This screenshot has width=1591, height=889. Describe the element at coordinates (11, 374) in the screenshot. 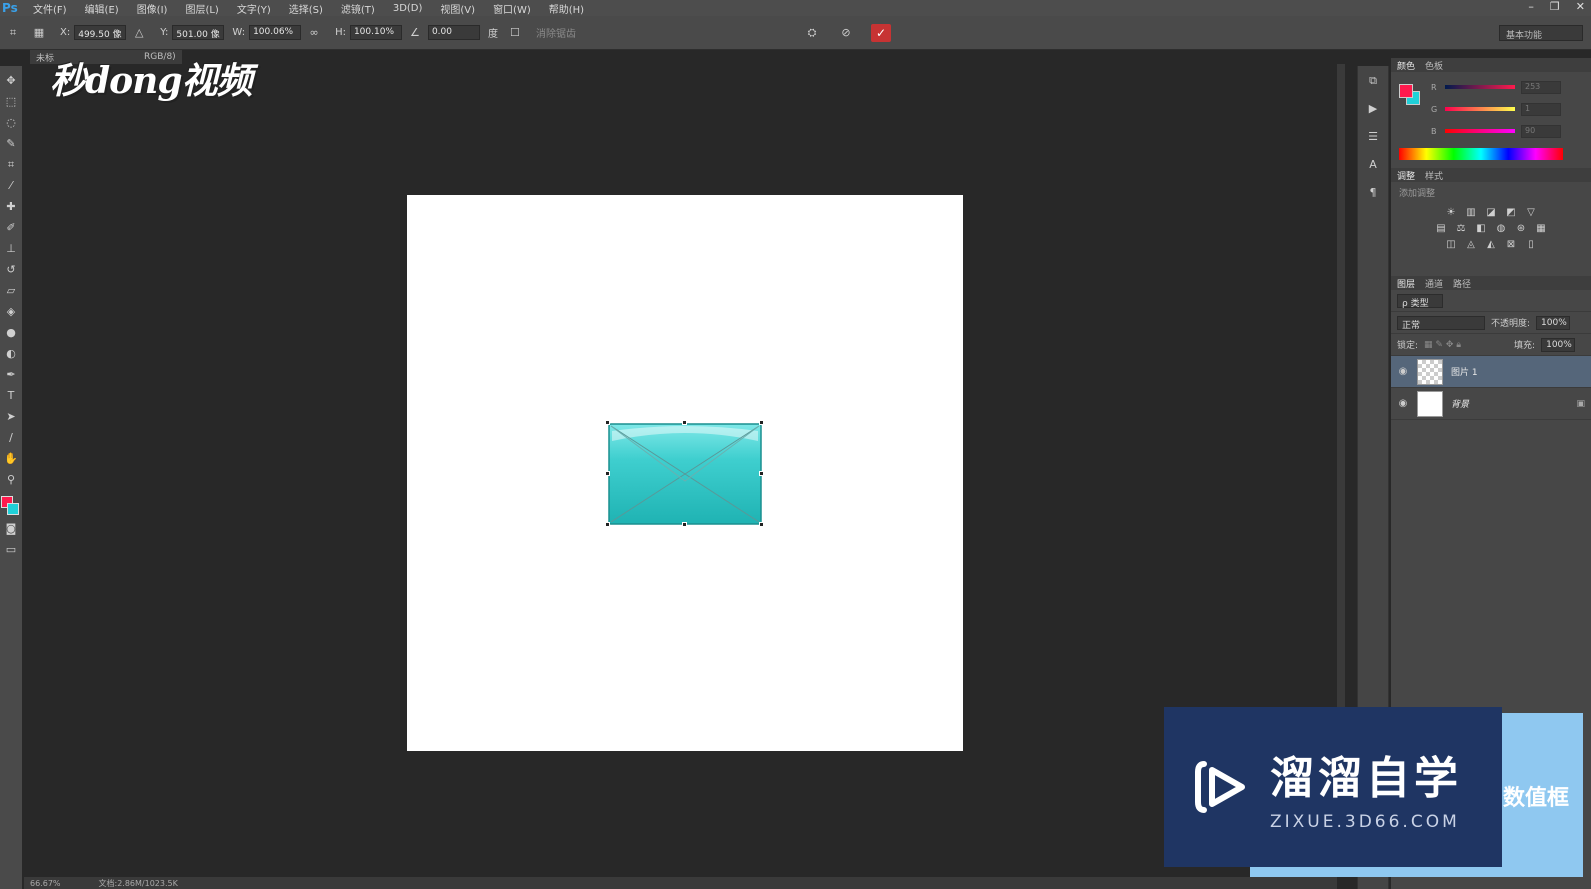

I see `pen-tool-icon: ✒` at that location.